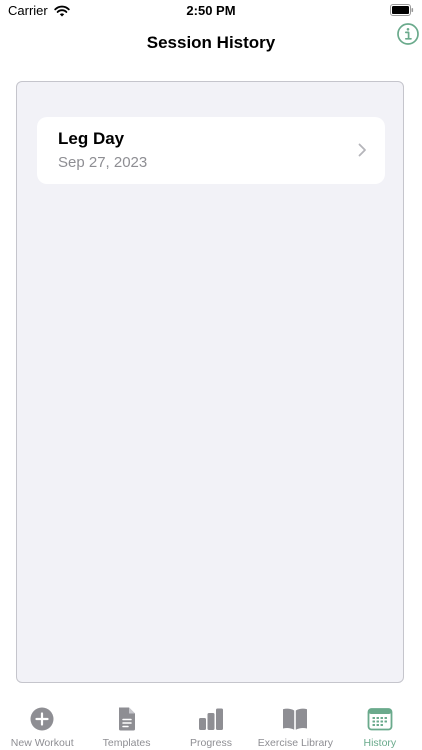 This screenshot has width=422, height=750. Describe the element at coordinates (402, 10) in the screenshot. I see `battery-icon` at that location.